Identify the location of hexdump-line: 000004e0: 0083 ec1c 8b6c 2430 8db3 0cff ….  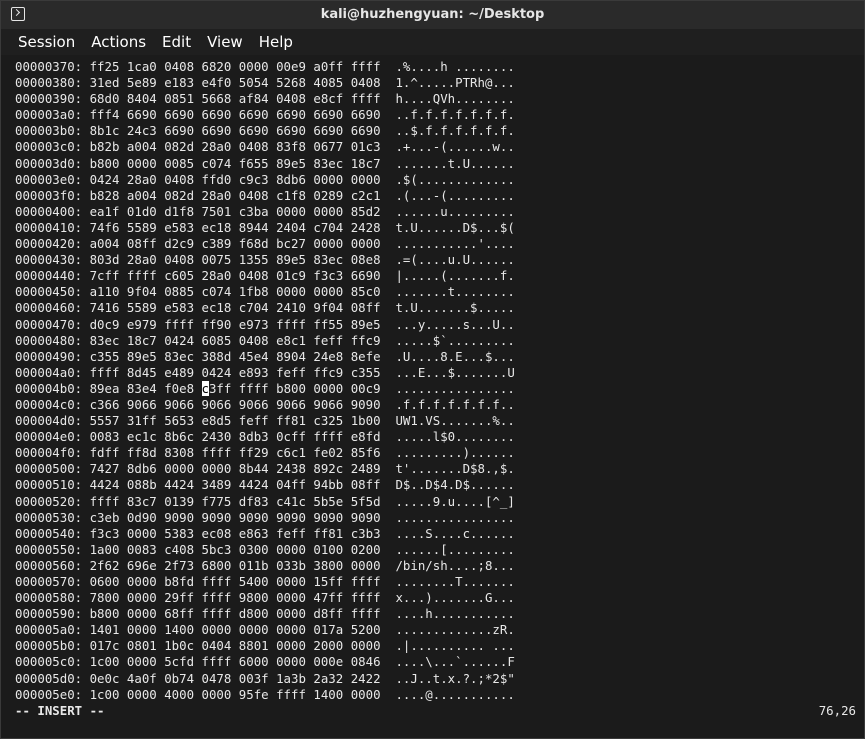
(265, 437).